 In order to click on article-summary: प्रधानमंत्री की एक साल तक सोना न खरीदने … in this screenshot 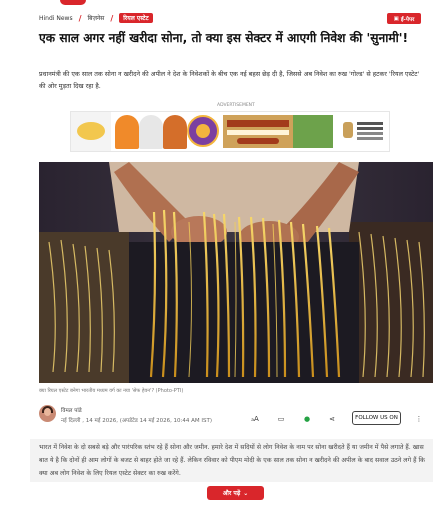, I will do `click(229, 80)`.